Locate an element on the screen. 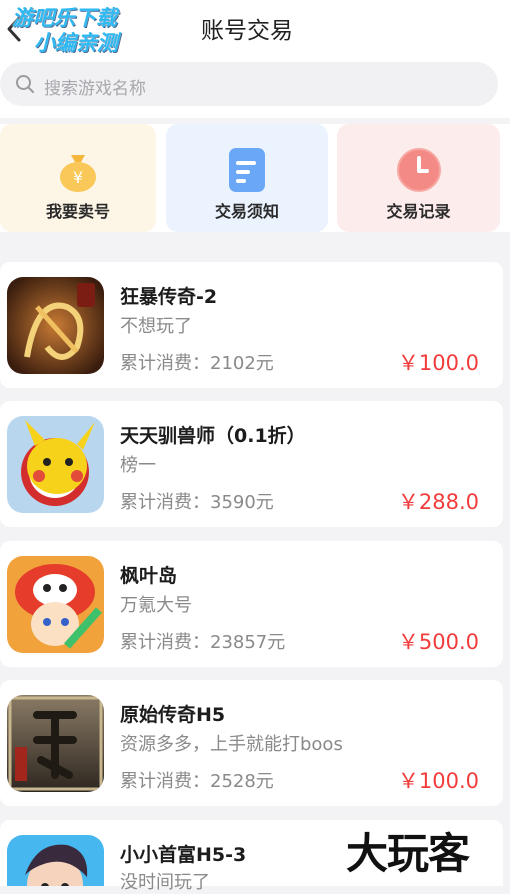 The width and height of the screenshot is (510, 894). listing-description: 资源多多，上手就能打boos is located at coordinates (231, 744).